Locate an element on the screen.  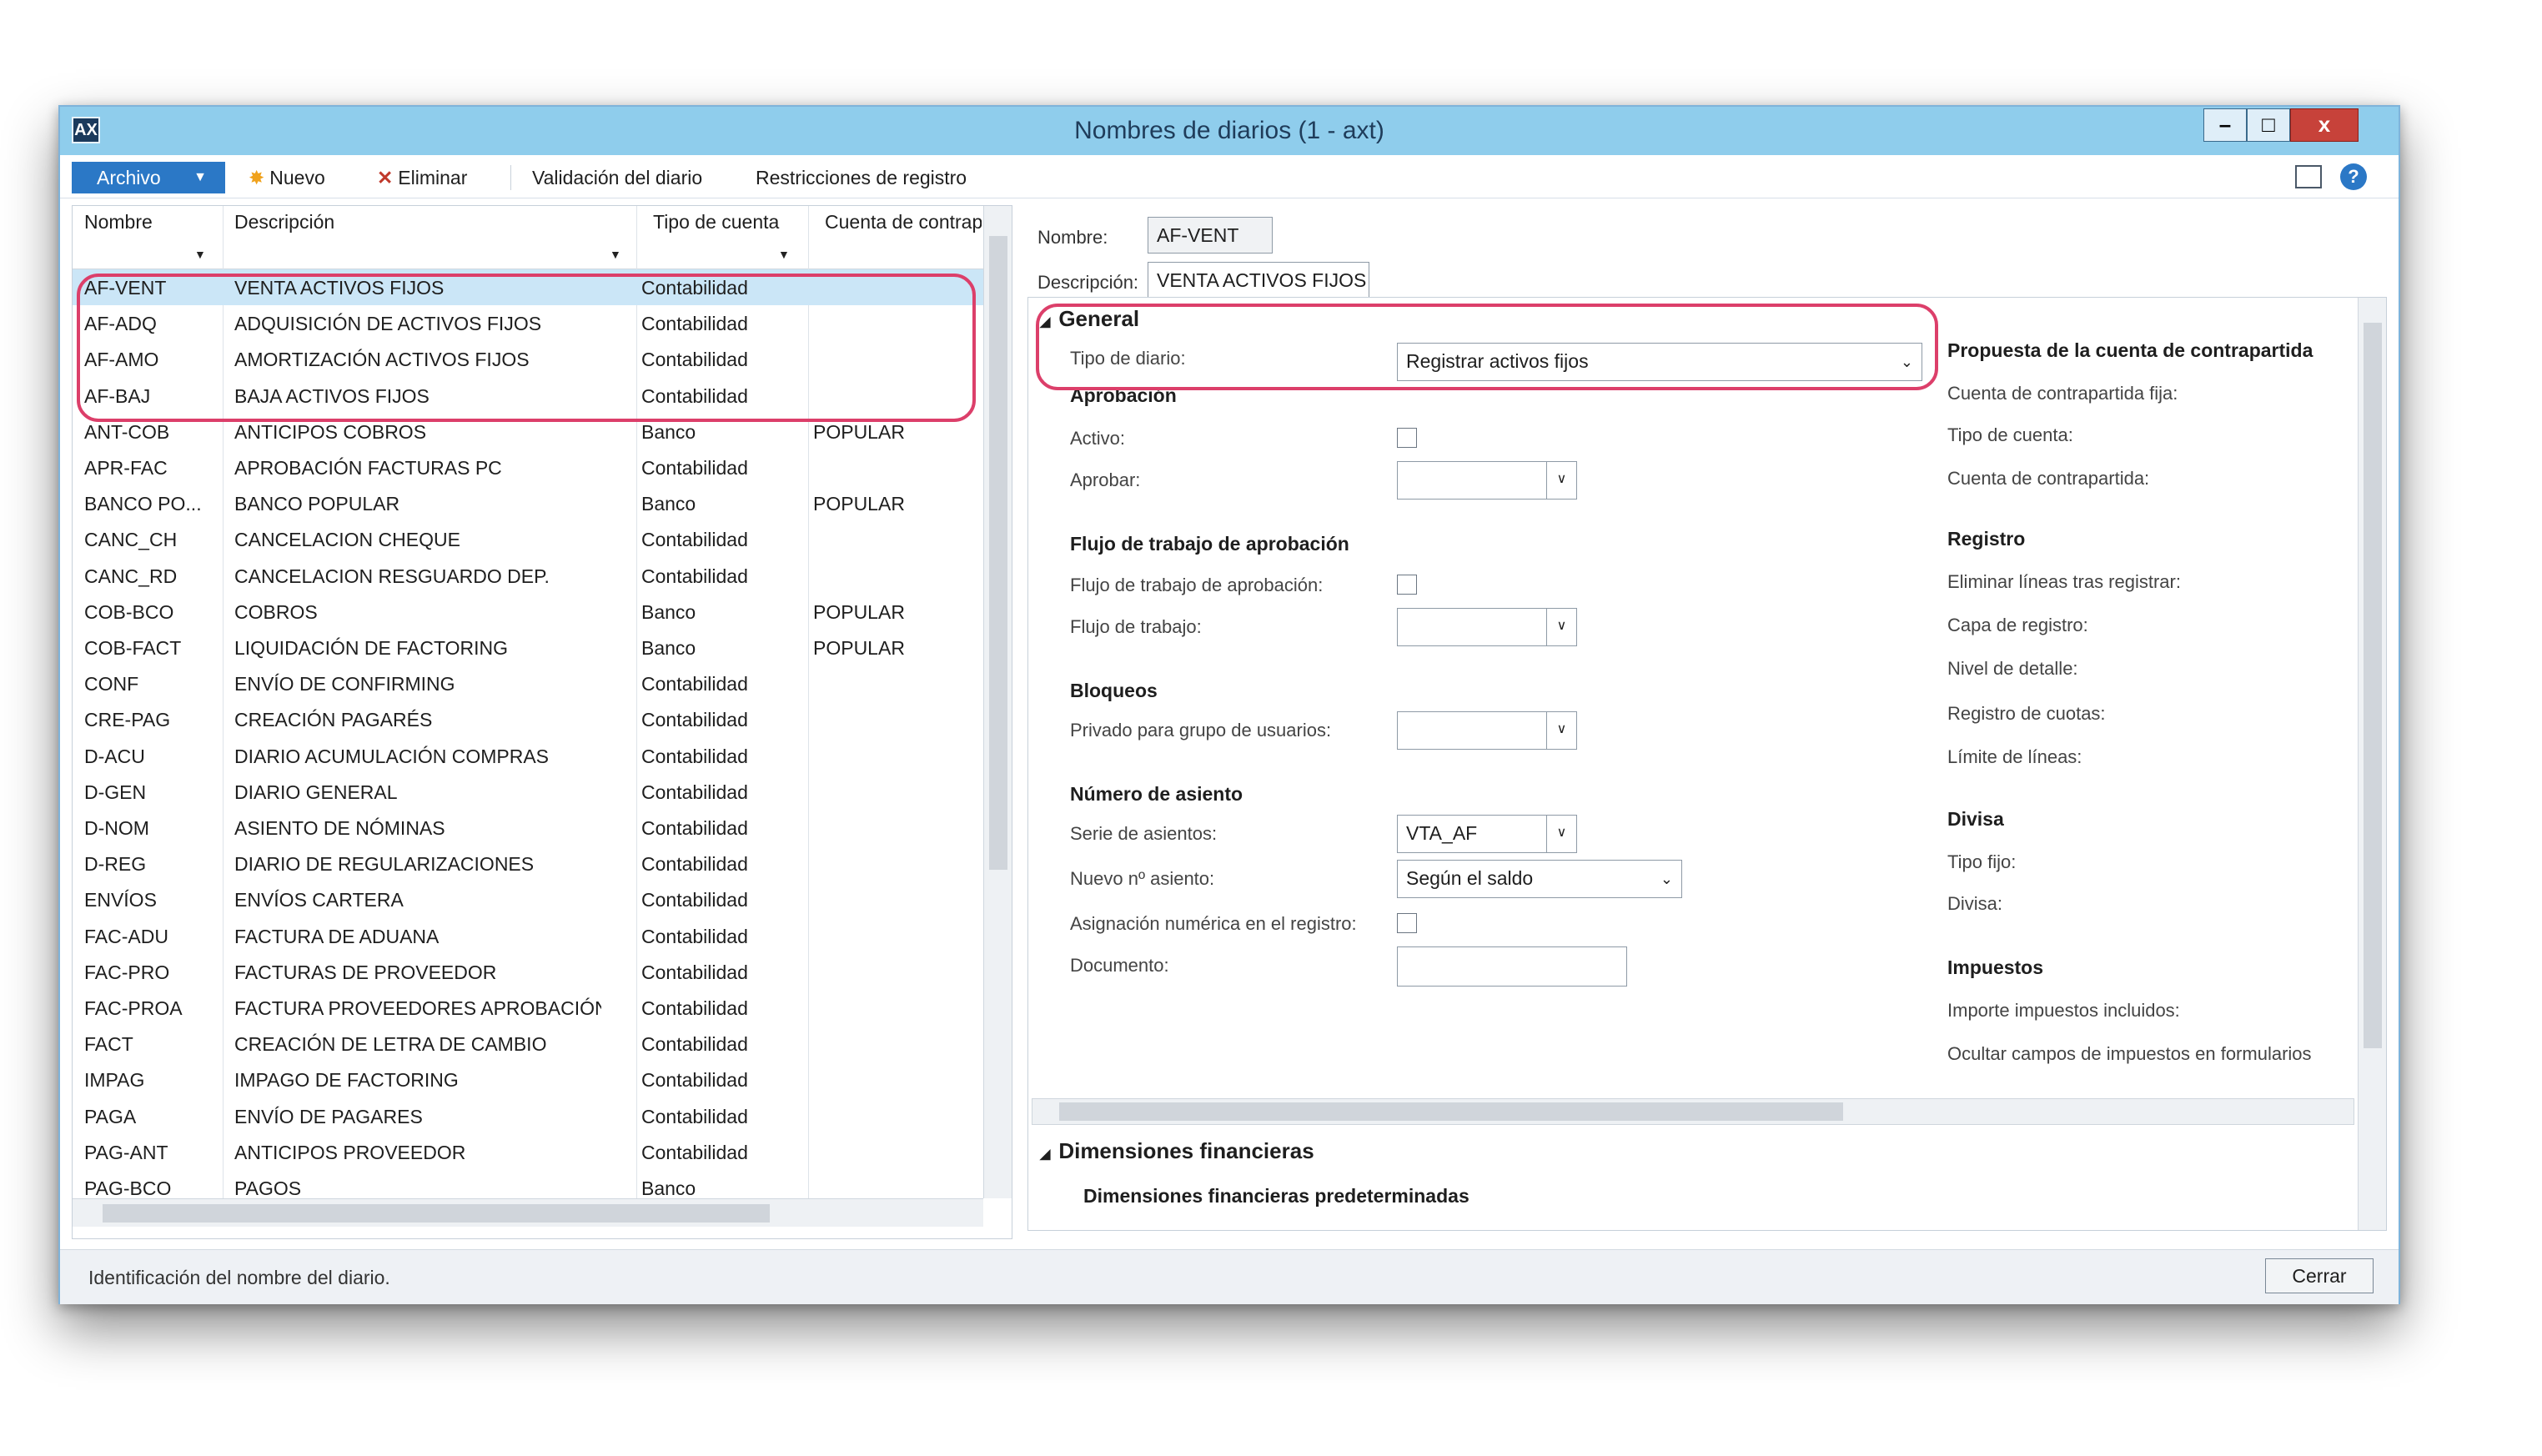
dimensiones-predeterminadas-title: Dimensiones financieras predeterminadas is located at coordinates (1276, 1196).